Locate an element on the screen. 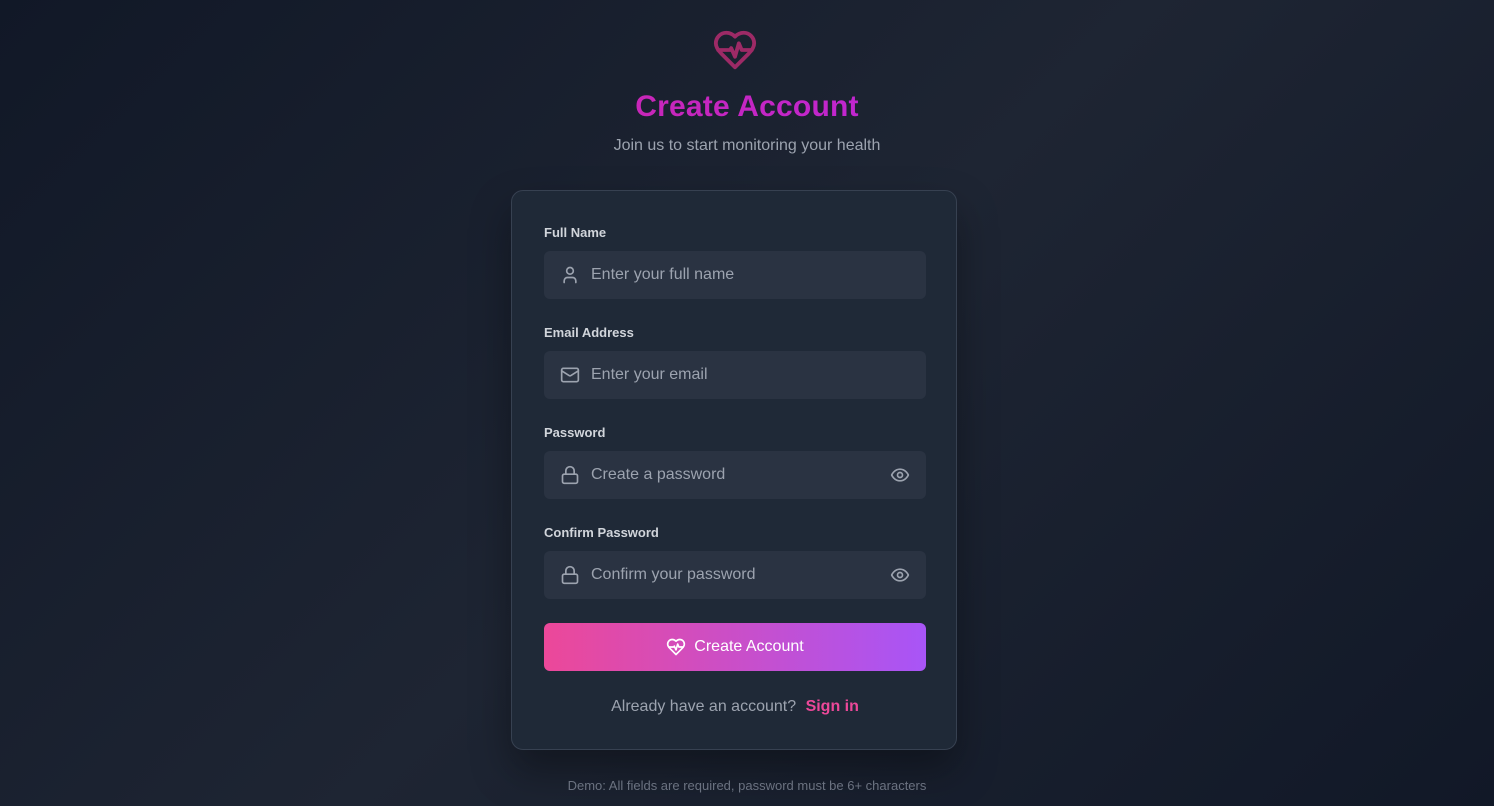 The height and width of the screenshot is (806, 1494). show-confirm-password-eye-icon is located at coordinates (900, 575).